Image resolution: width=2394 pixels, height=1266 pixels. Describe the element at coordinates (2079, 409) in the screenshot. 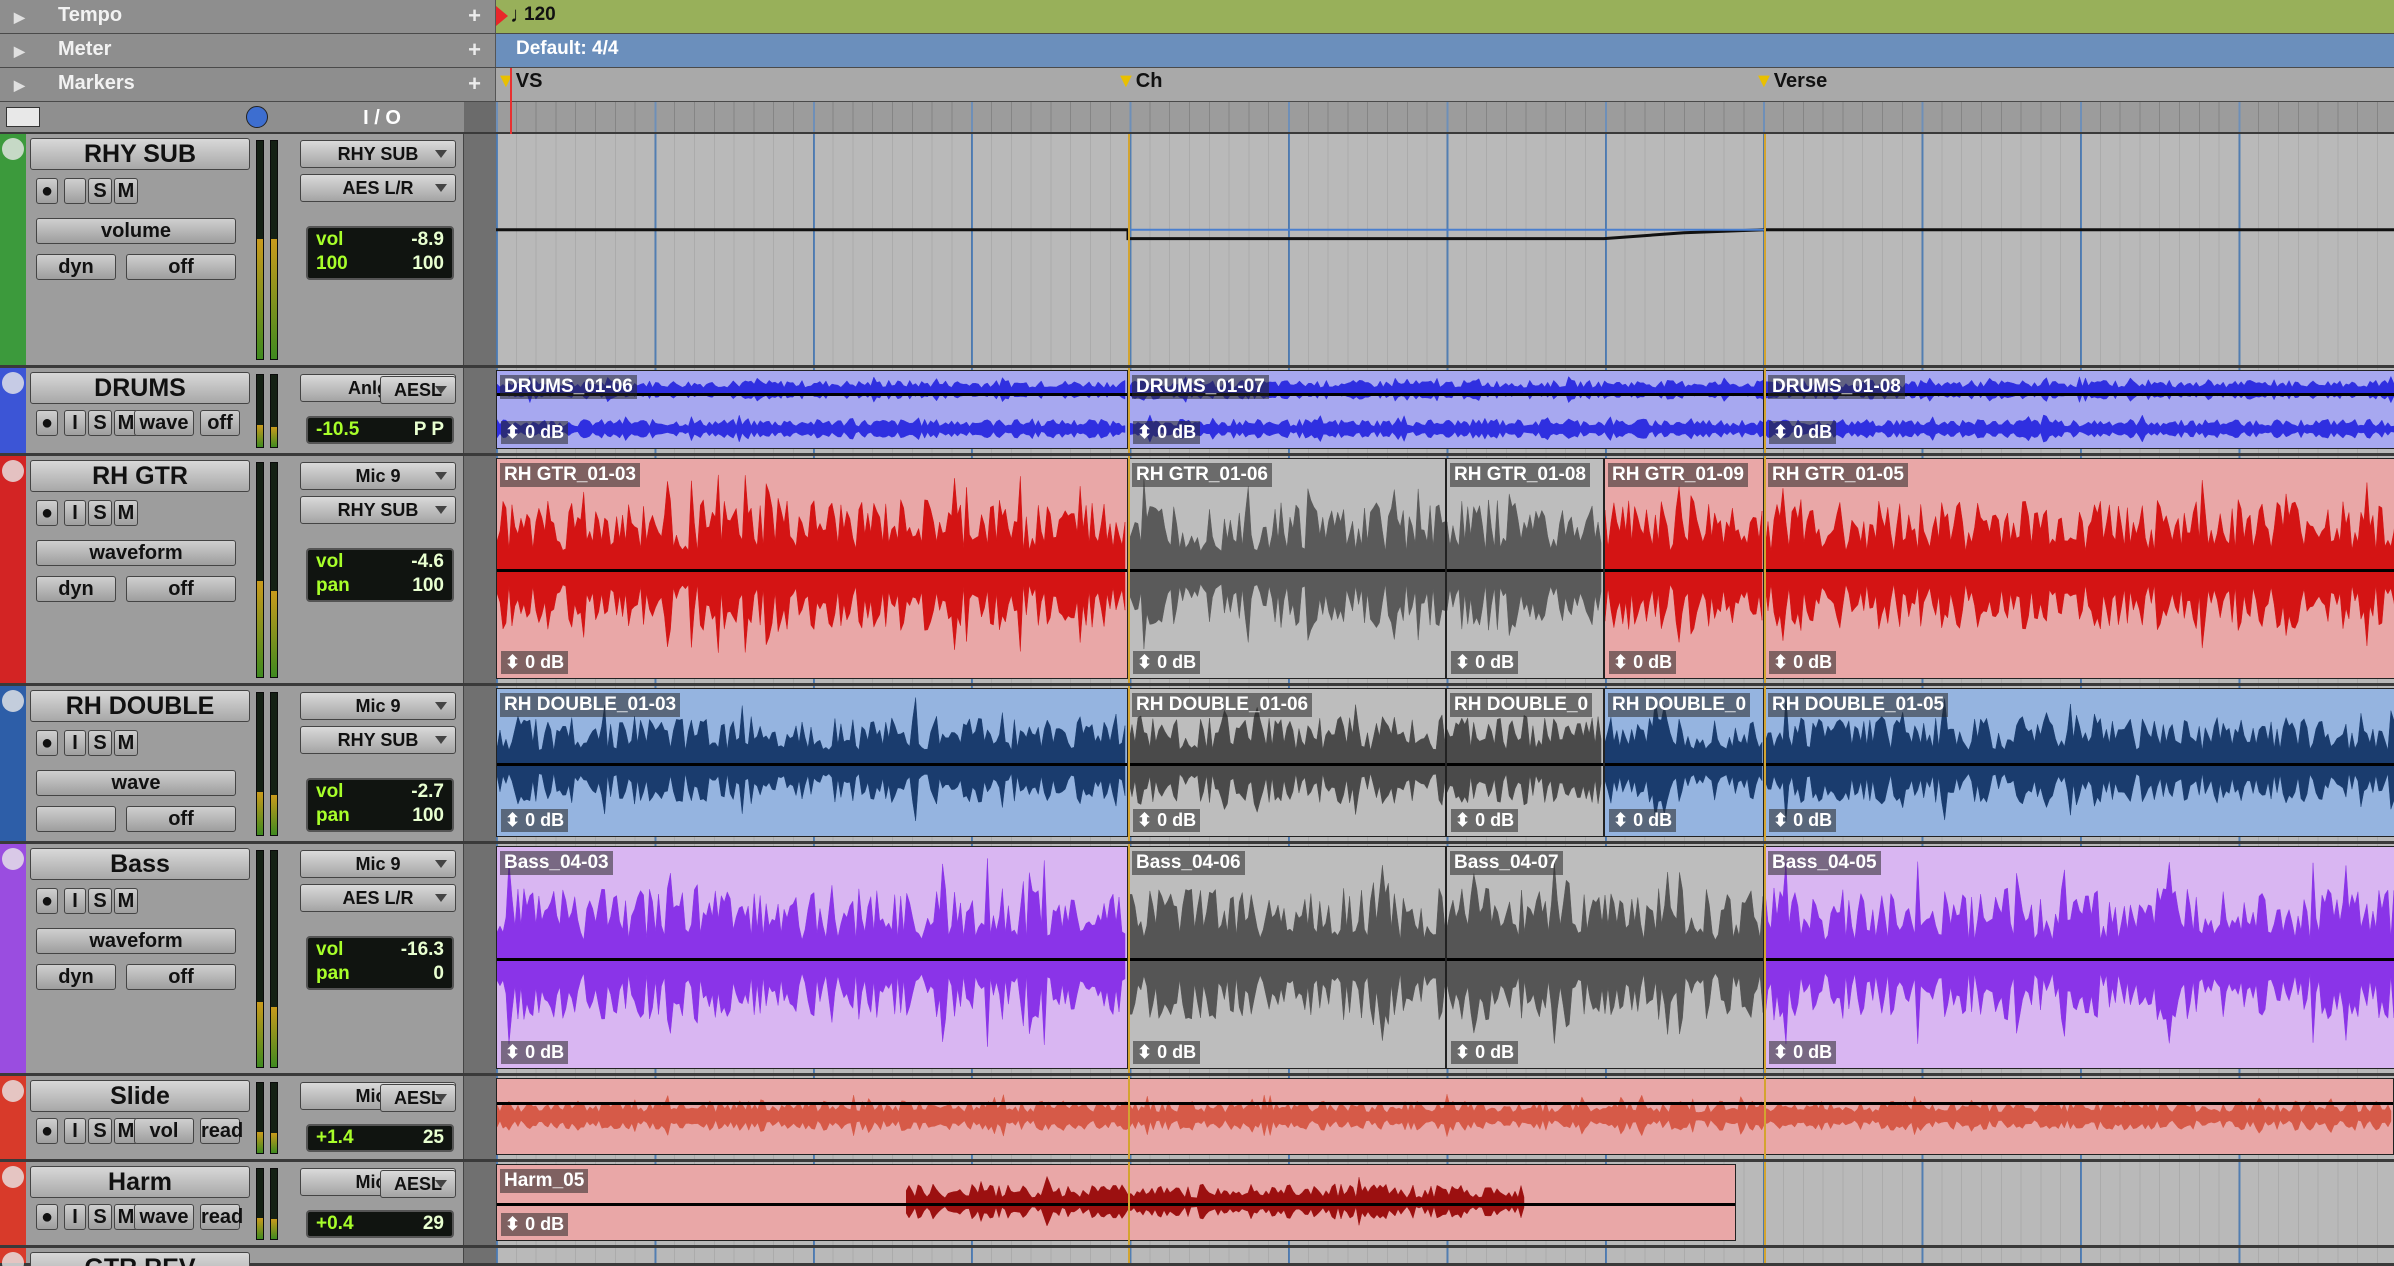

I see `audio-clip: DRUMS_01-08 ⬍ 0 dB` at that location.